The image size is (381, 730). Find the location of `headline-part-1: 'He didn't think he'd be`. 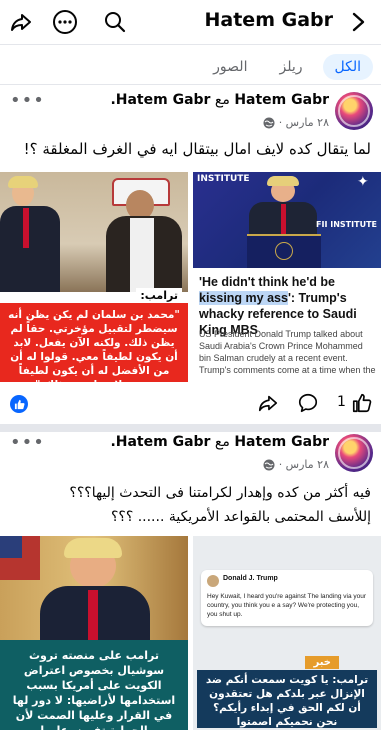

headline-part-1: 'He didn't think he'd be is located at coordinates (267, 282).